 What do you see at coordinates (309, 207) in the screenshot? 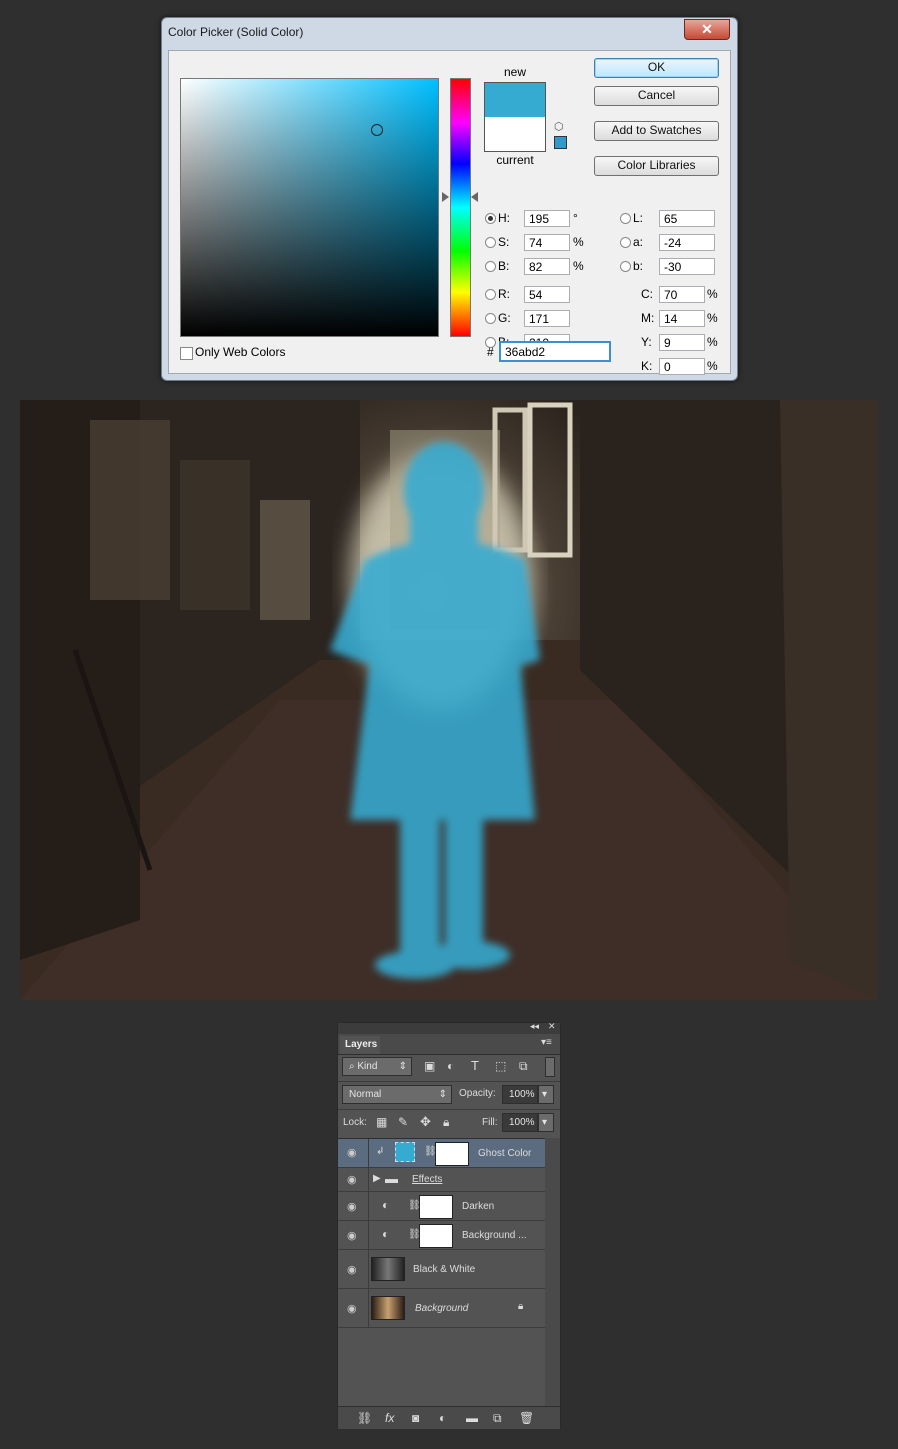
I see `saturation-brightness-field` at bounding box center [309, 207].